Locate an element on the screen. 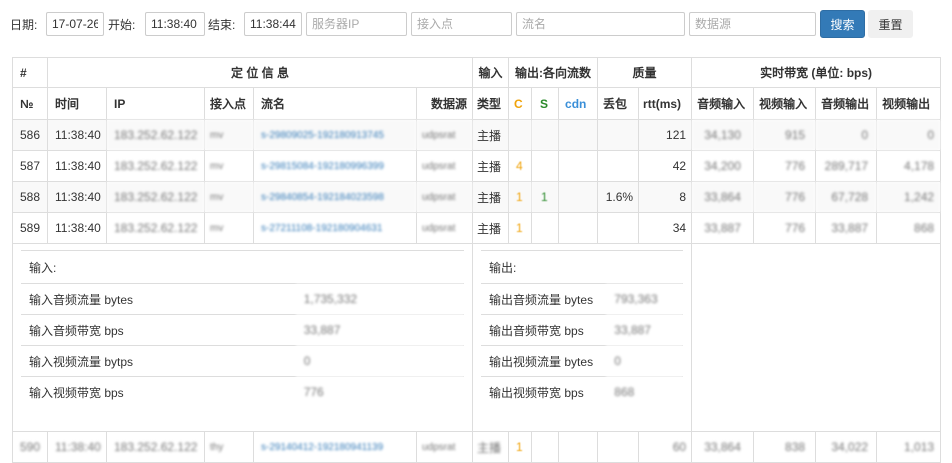 The width and height of the screenshot is (952, 463). row-rtt: 121 is located at coordinates (665, 135).